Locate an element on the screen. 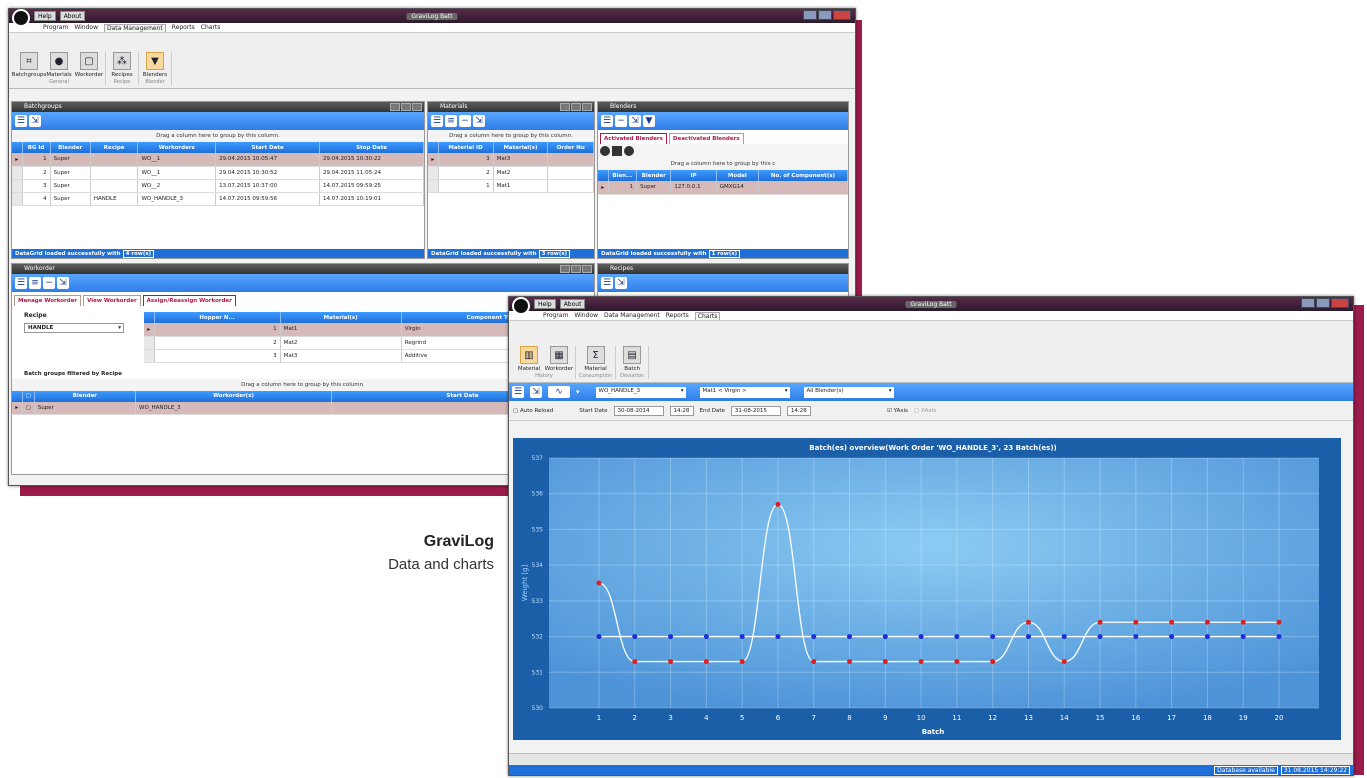  table-row: 2 Mat2 is located at coordinates (511, 173).